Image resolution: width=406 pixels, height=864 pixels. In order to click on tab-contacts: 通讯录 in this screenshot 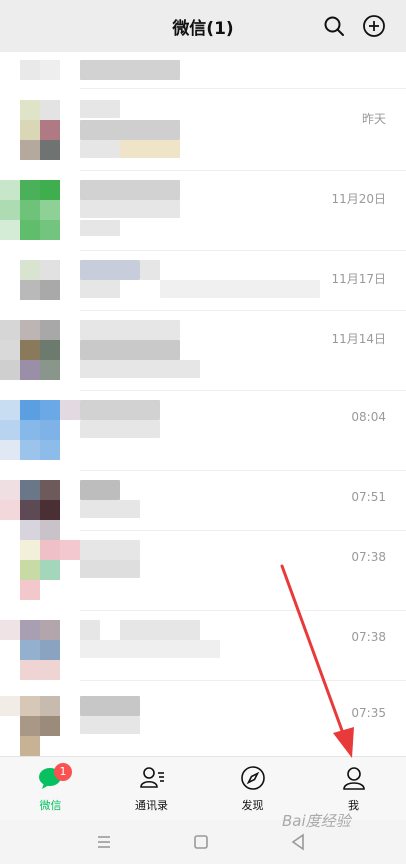, I will do `click(151, 789)`.